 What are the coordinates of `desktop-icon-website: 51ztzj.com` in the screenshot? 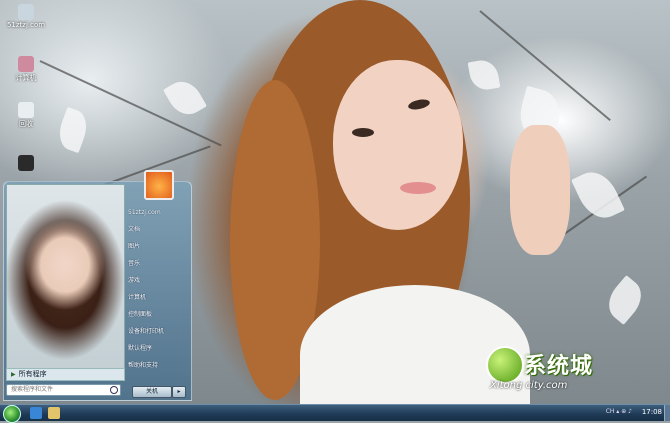 It's located at (26, 16).